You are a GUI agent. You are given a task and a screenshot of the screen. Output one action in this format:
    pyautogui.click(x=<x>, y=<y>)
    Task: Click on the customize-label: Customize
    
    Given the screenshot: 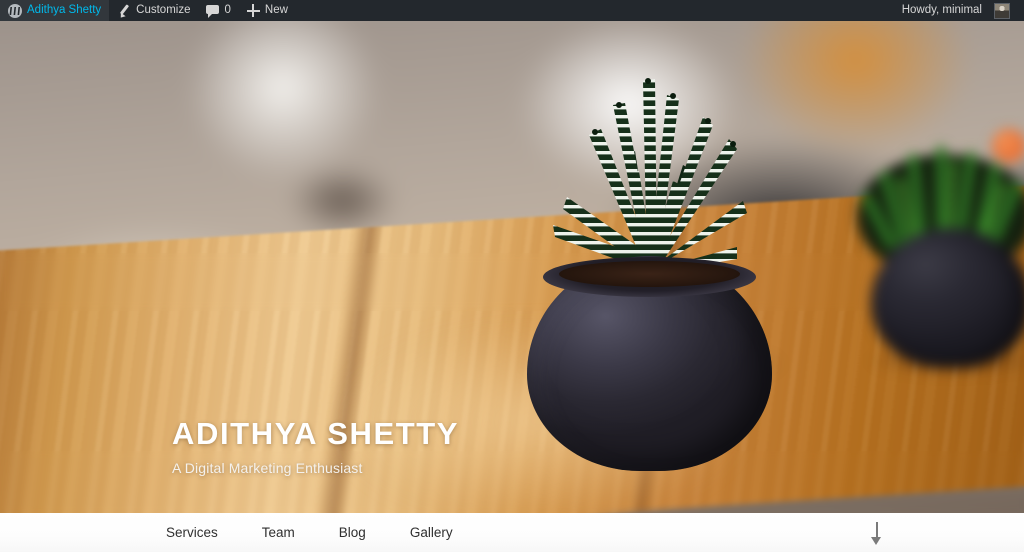 What is the action you would take?
    pyautogui.click(x=163, y=10)
    